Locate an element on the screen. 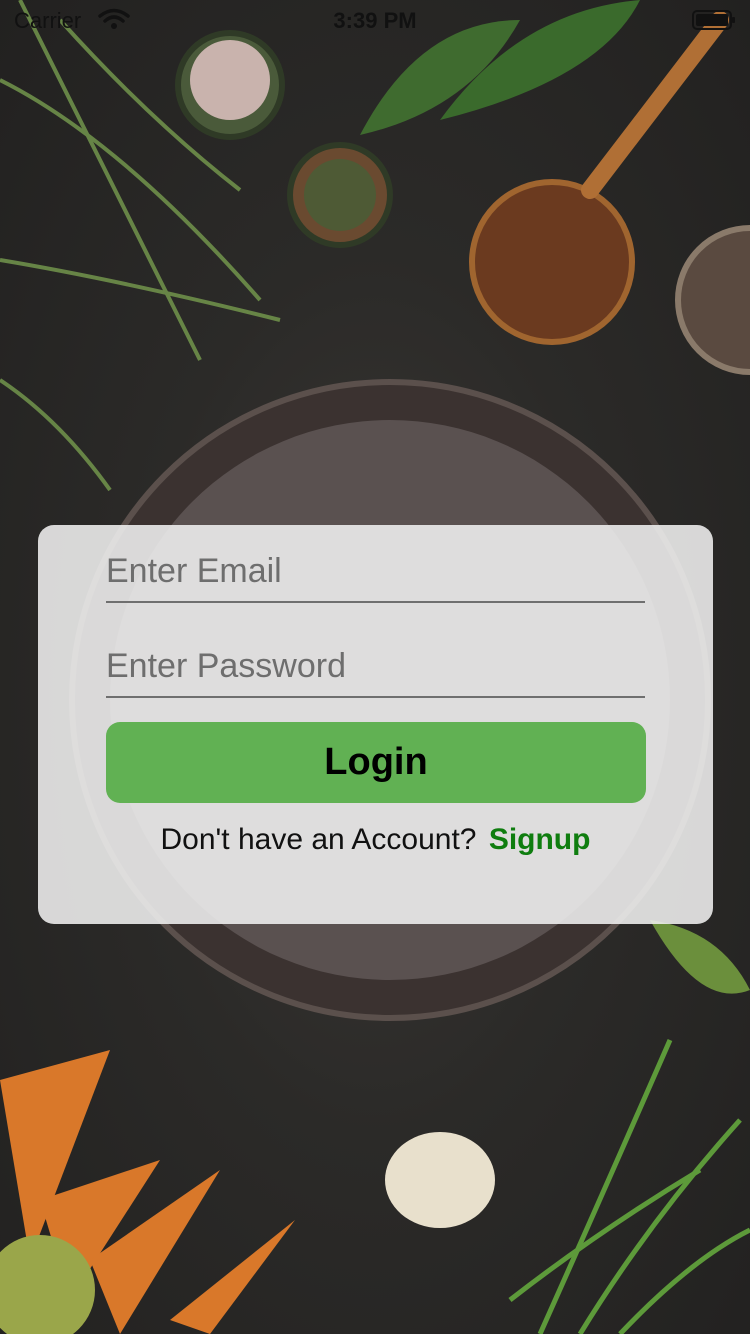 Image resolution: width=750 pixels, height=1334 pixels. battery-icon is located at coordinates (713, 20).